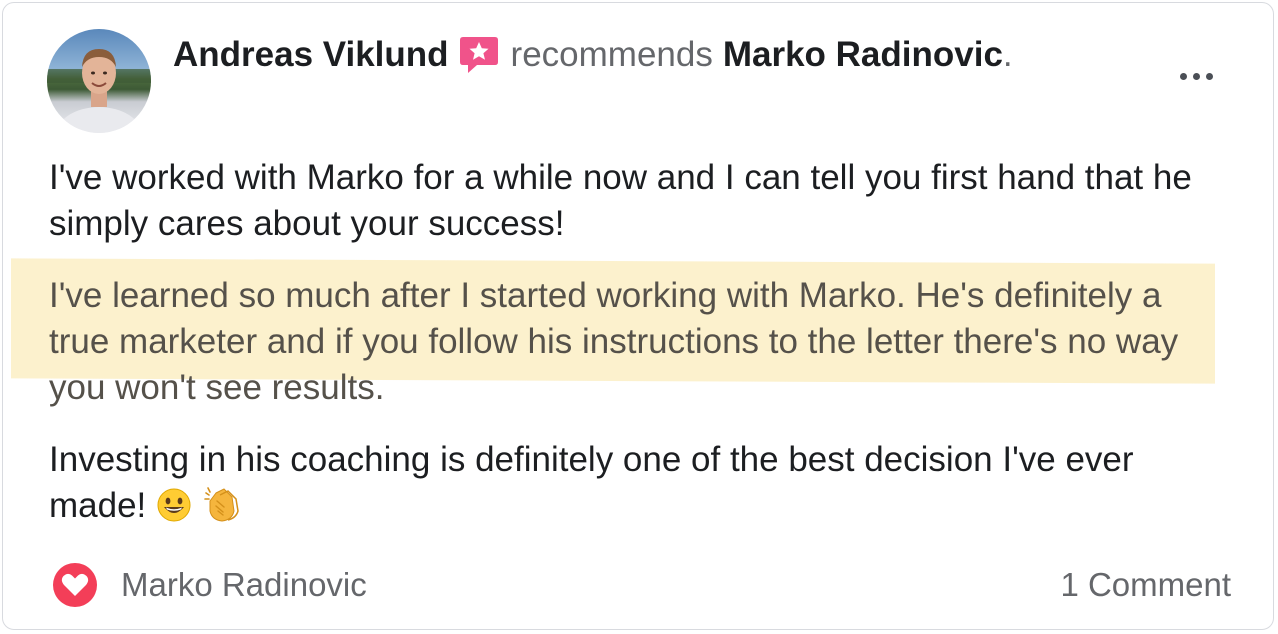 This screenshot has width=1278, height=634. What do you see at coordinates (1196, 76) in the screenshot?
I see `more-options-icon` at bounding box center [1196, 76].